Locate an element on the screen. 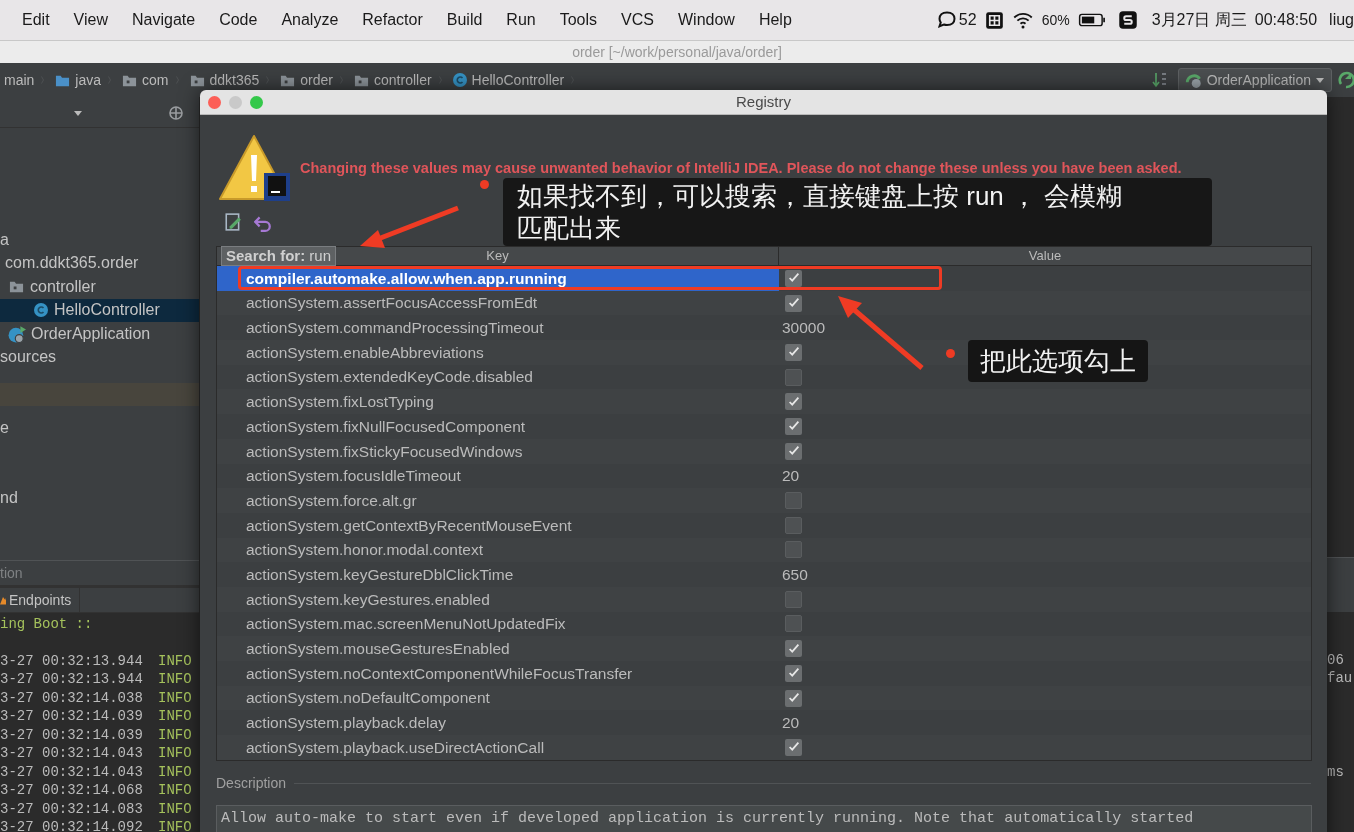 This screenshot has width=1354, height=832. table-cell: 650 is located at coordinates (795, 574).